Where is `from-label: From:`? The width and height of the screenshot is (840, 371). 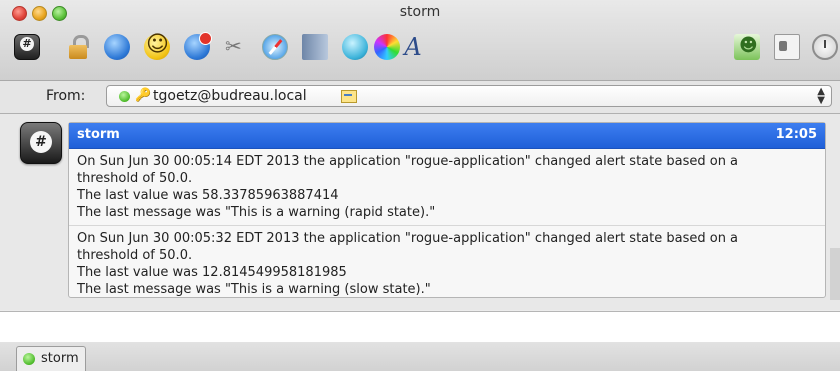
from-label: From: is located at coordinates (66, 96).